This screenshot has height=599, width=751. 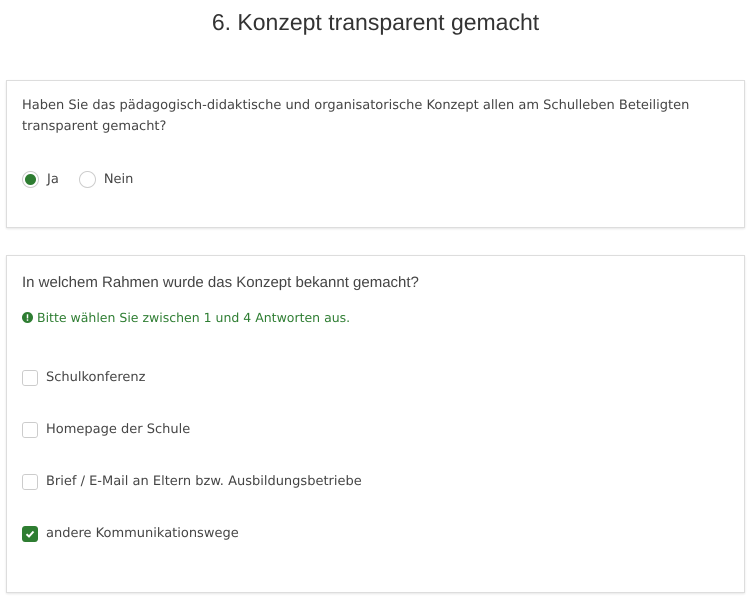 What do you see at coordinates (193, 317) in the screenshot?
I see `hint-text: Bitte wählen Sie zwischen 1 und 4 Antworten aus.` at bounding box center [193, 317].